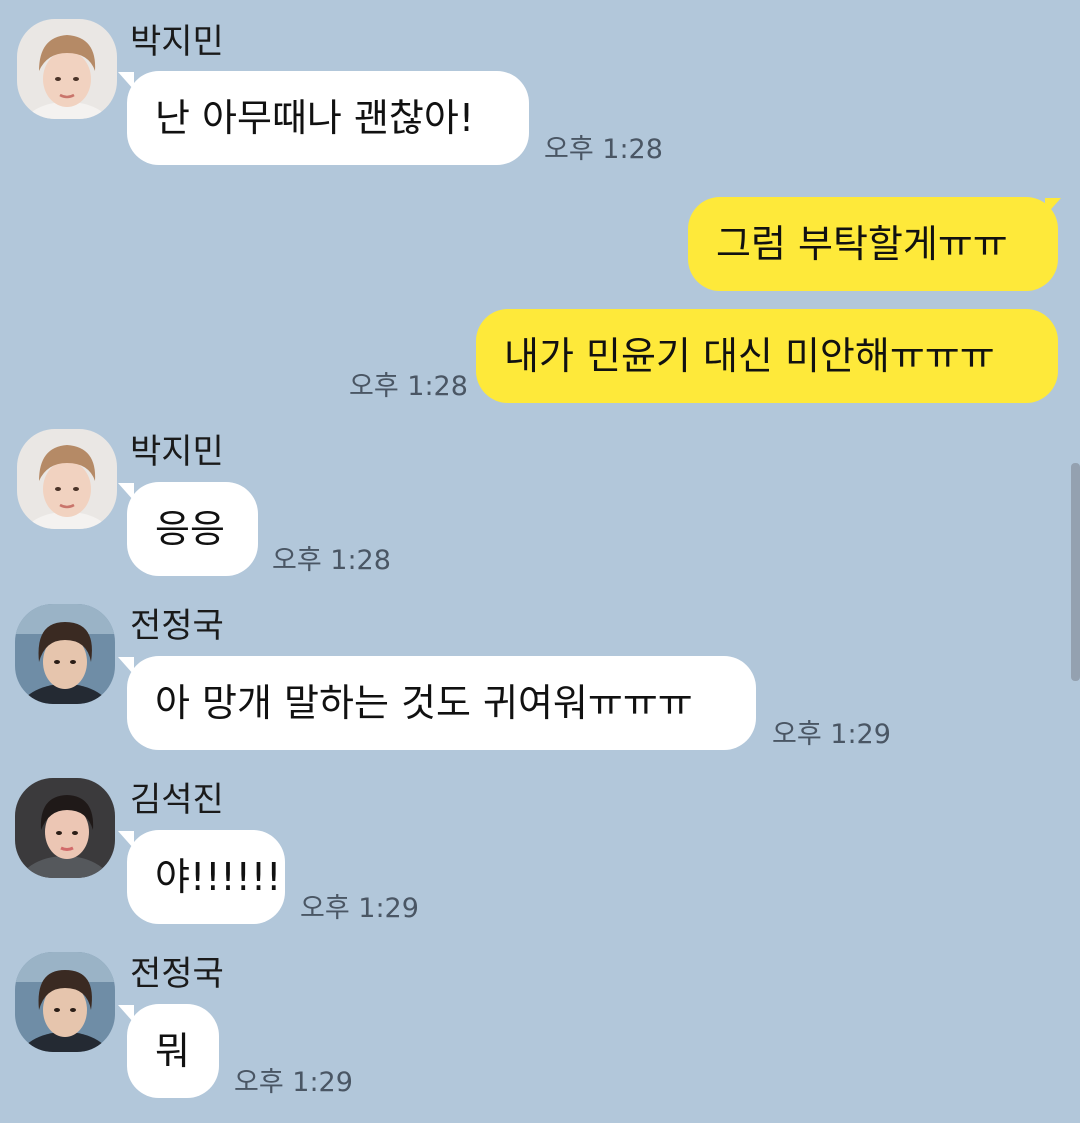 This screenshot has width=1080, height=1123. Describe the element at coordinates (767, 356) in the screenshot. I see `message-bubble: 내가 민윤기 대신 미안해ㅠㅠㅠ` at that location.